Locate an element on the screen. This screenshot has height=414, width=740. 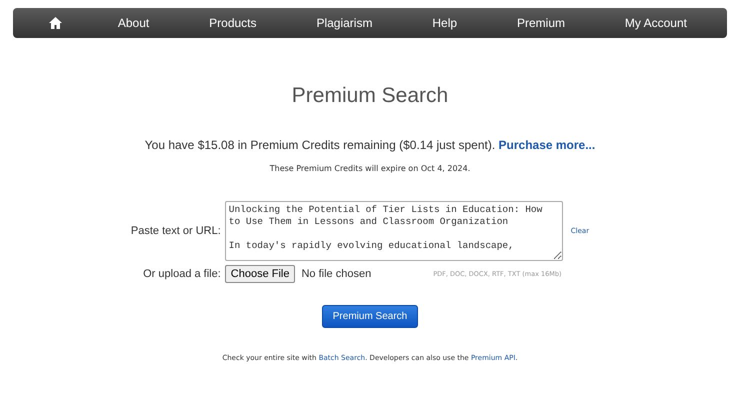
nav-link: Products is located at coordinates (233, 23).